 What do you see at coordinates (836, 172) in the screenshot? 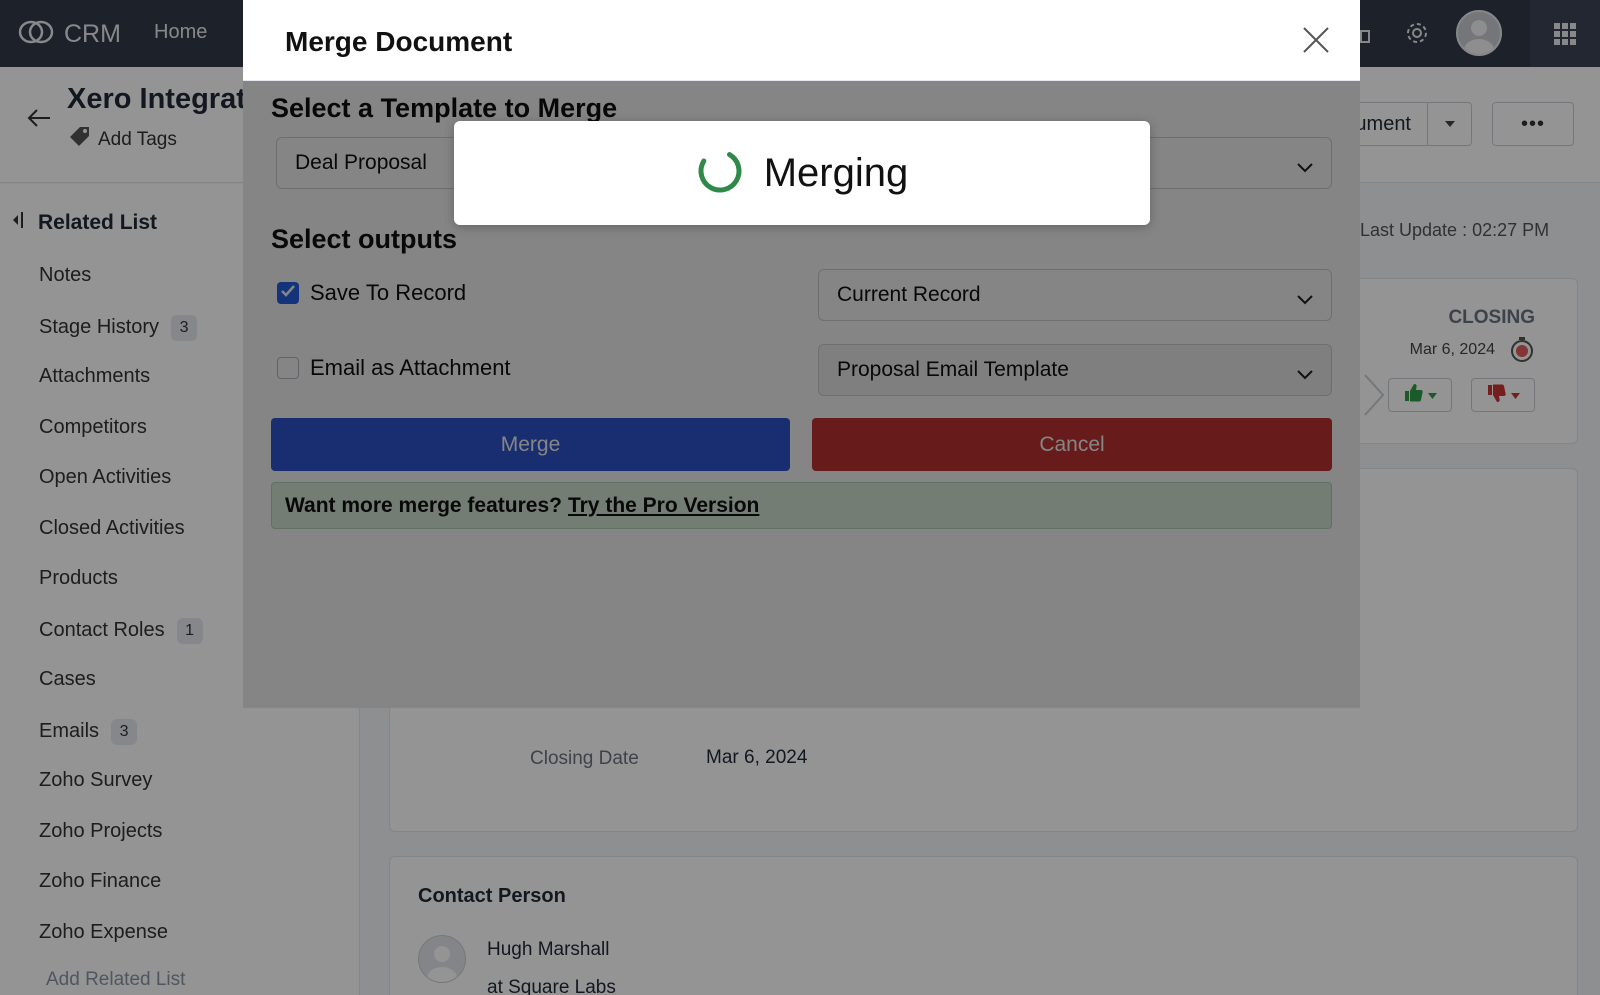
I see `merging-text: Merging` at bounding box center [836, 172].